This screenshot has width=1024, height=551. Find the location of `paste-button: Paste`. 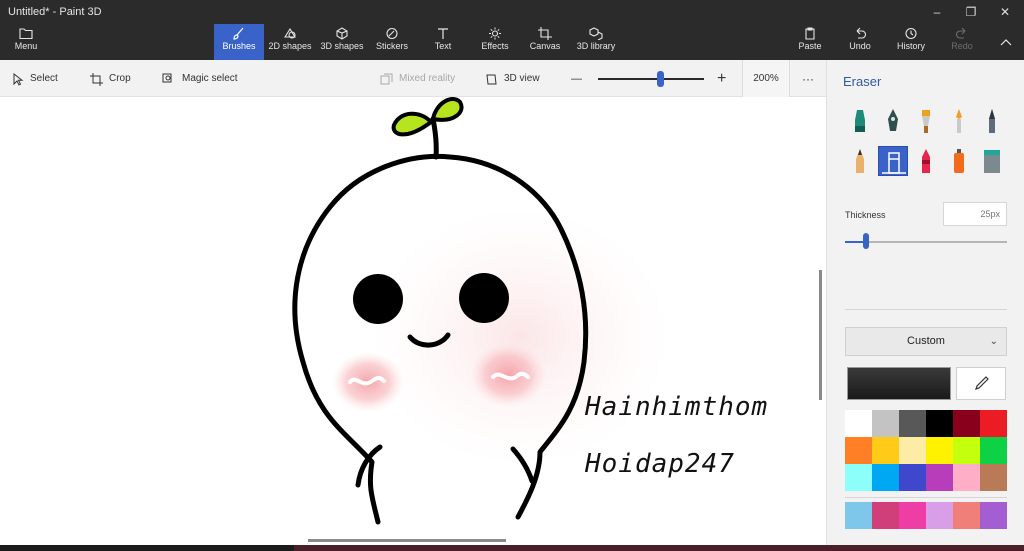

paste-button: Paste is located at coordinates (810, 42).